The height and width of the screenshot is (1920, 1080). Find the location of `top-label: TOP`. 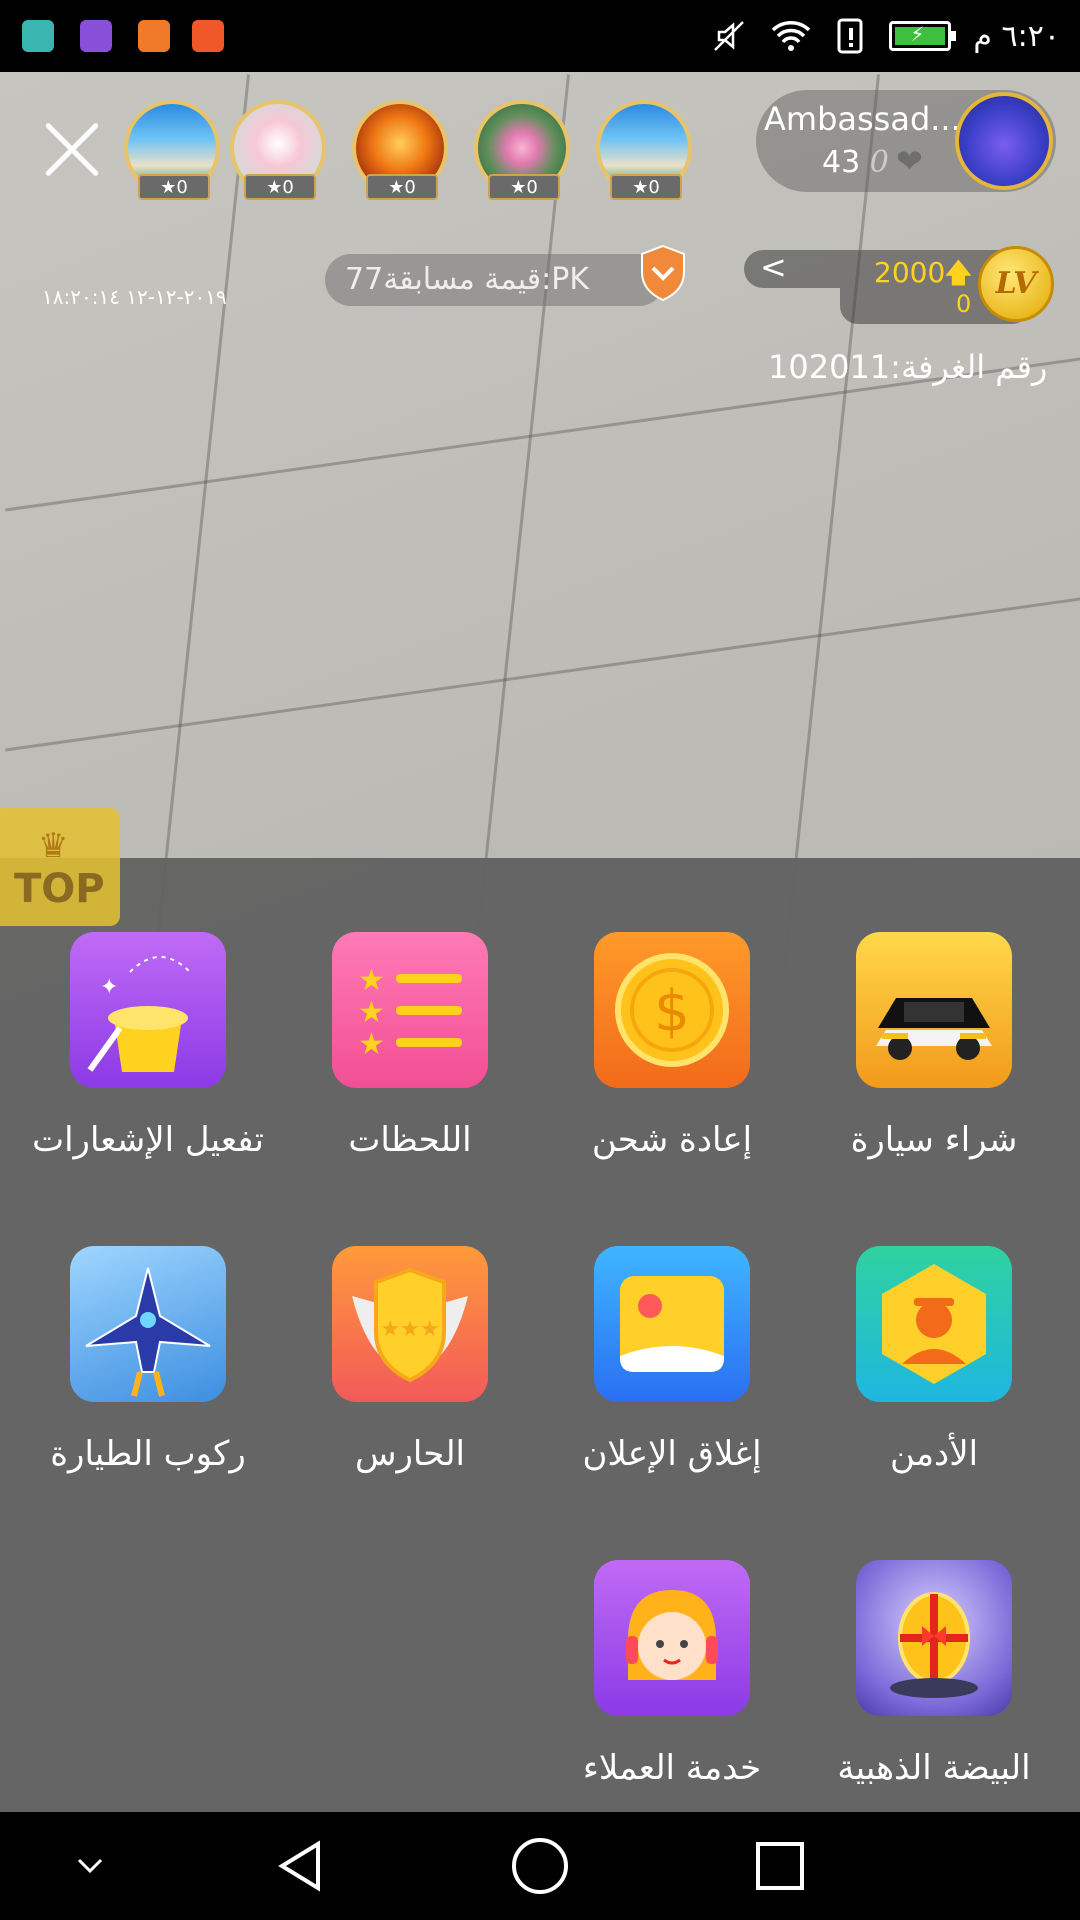

top-label: TOP is located at coordinates (59, 889).